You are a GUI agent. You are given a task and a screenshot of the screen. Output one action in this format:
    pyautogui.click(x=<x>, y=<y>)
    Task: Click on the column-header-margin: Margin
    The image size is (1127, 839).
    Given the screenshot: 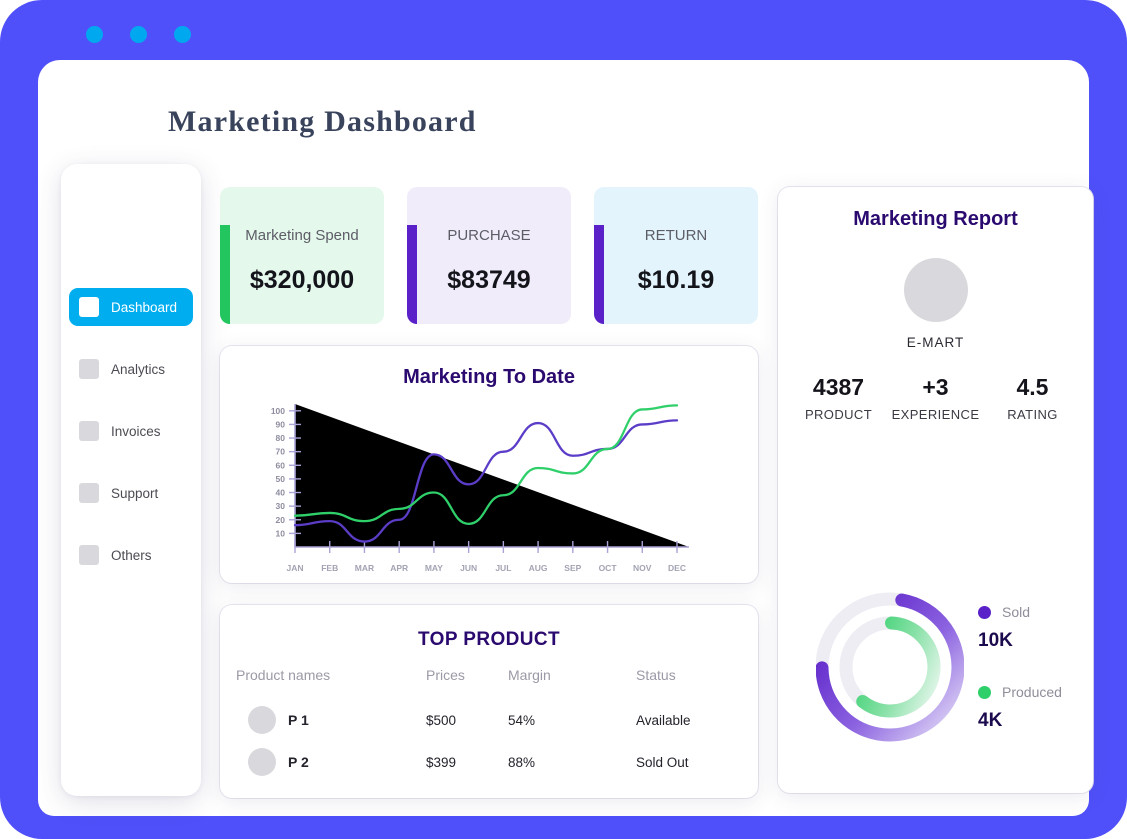 What is the action you would take?
    pyautogui.click(x=529, y=675)
    